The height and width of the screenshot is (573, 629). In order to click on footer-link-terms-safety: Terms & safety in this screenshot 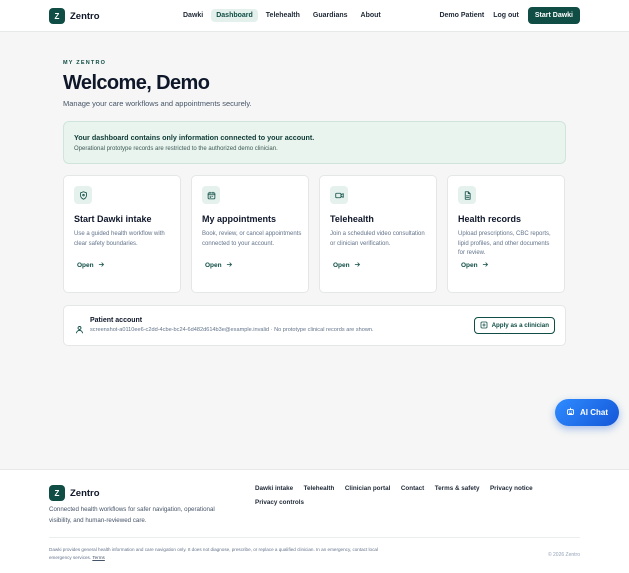, I will do `click(457, 488)`.